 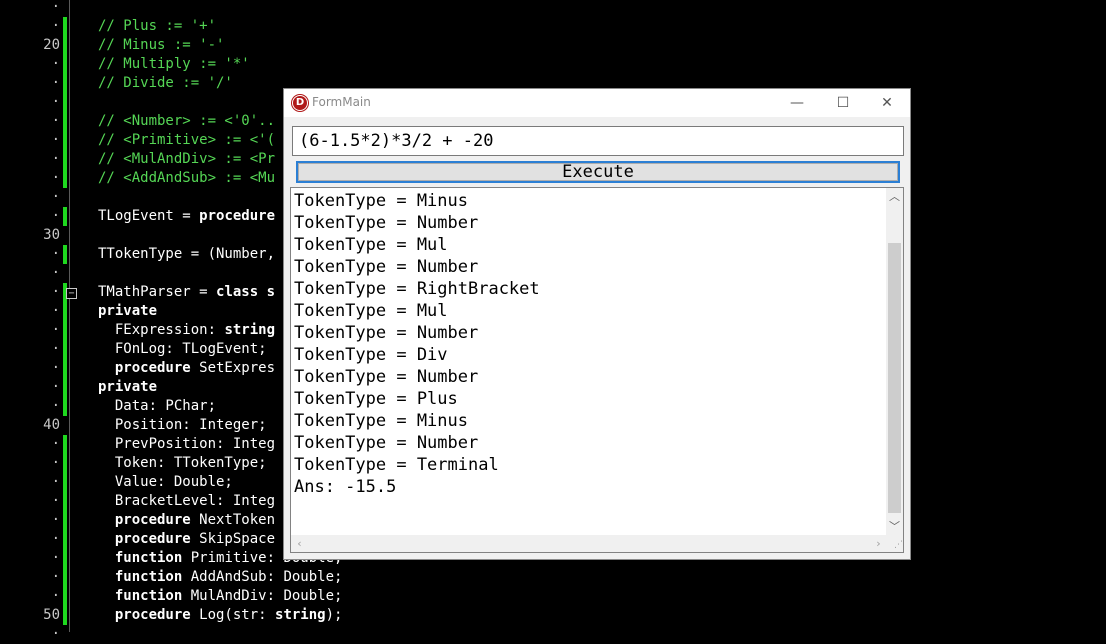 I want to click on code-text: Token: TTokenType;, so click(x=182, y=463).